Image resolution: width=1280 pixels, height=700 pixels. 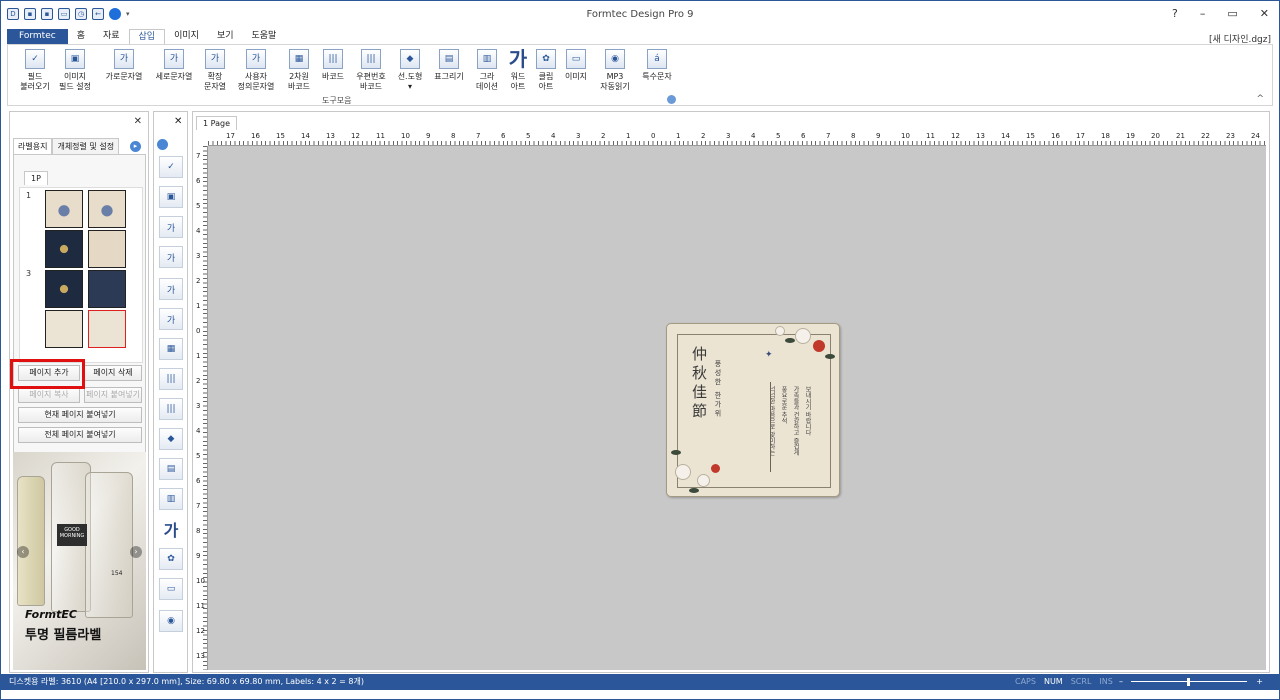 What do you see at coordinates (256, 70) in the screenshot?
I see `custom-text-button: 가 사용자 정의문자열` at bounding box center [256, 70].